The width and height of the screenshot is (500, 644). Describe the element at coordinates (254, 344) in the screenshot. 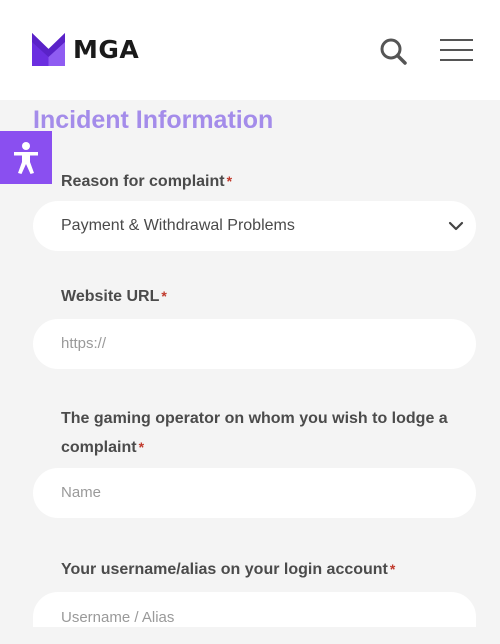

I see `website-url-input: https://` at that location.